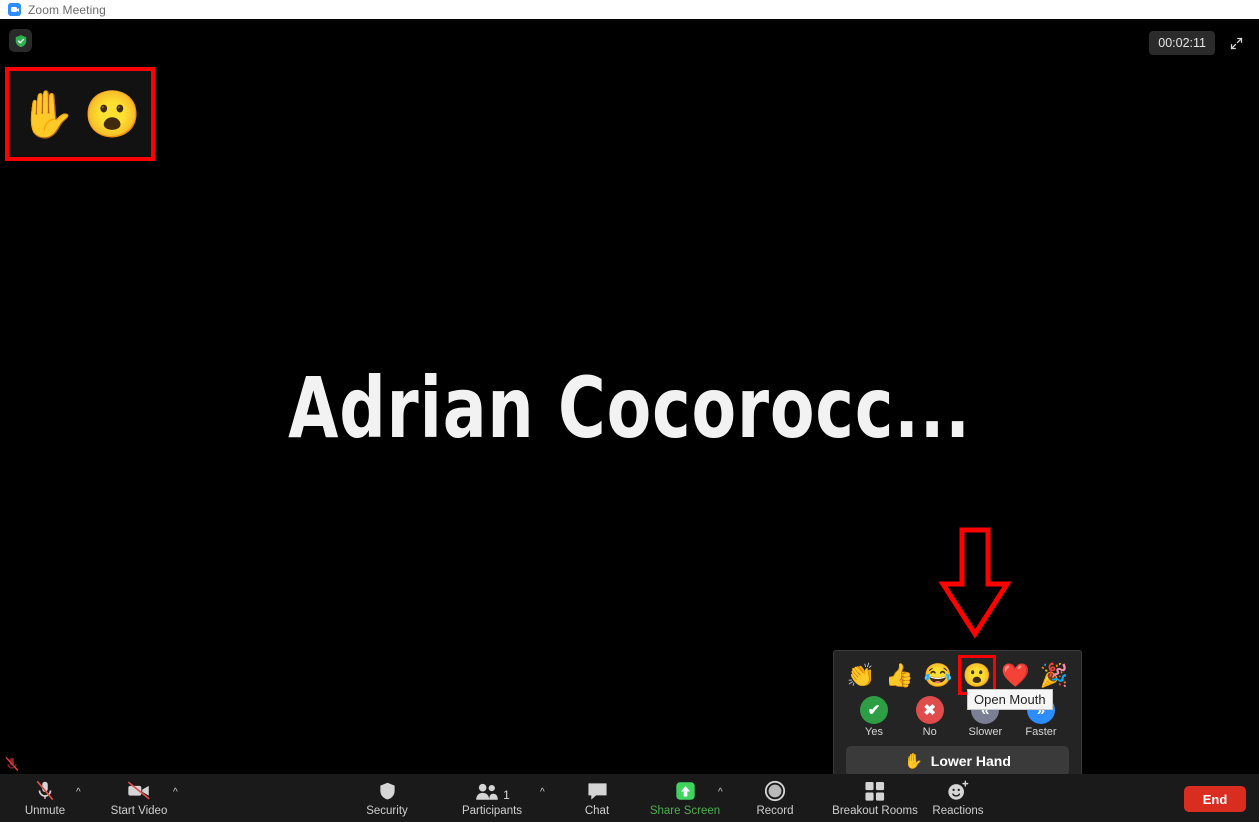 This screenshot has width=1259, height=822. What do you see at coordinates (929, 710) in the screenshot?
I see `cross-icon: ✖` at bounding box center [929, 710].